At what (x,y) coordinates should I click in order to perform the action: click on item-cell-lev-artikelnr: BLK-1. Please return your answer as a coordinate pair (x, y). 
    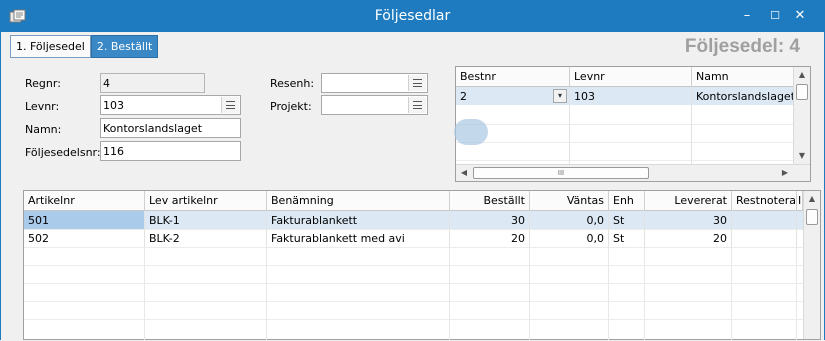
    Looking at the image, I should click on (206, 220).